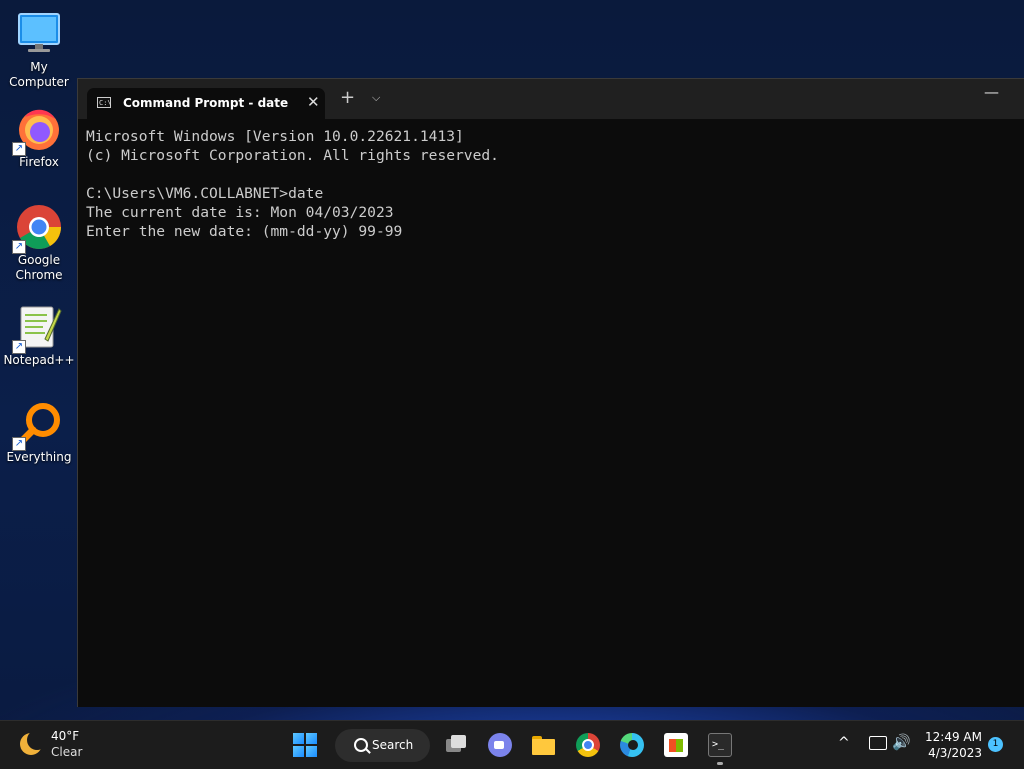 The height and width of the screenshot is (769, 1024). Describe the element at coordinates (39, 360) in the screenshot. I see `desktop-icon-label: Notepad++` at that location.